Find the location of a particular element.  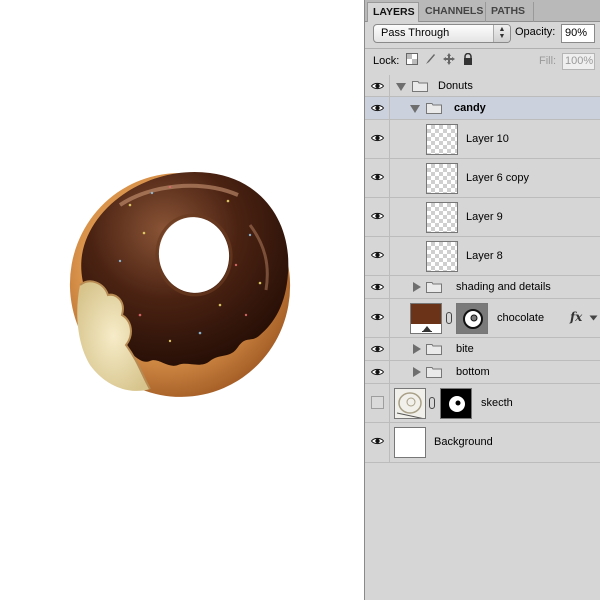

lock-all-icon is located at coordinates (468, 59).